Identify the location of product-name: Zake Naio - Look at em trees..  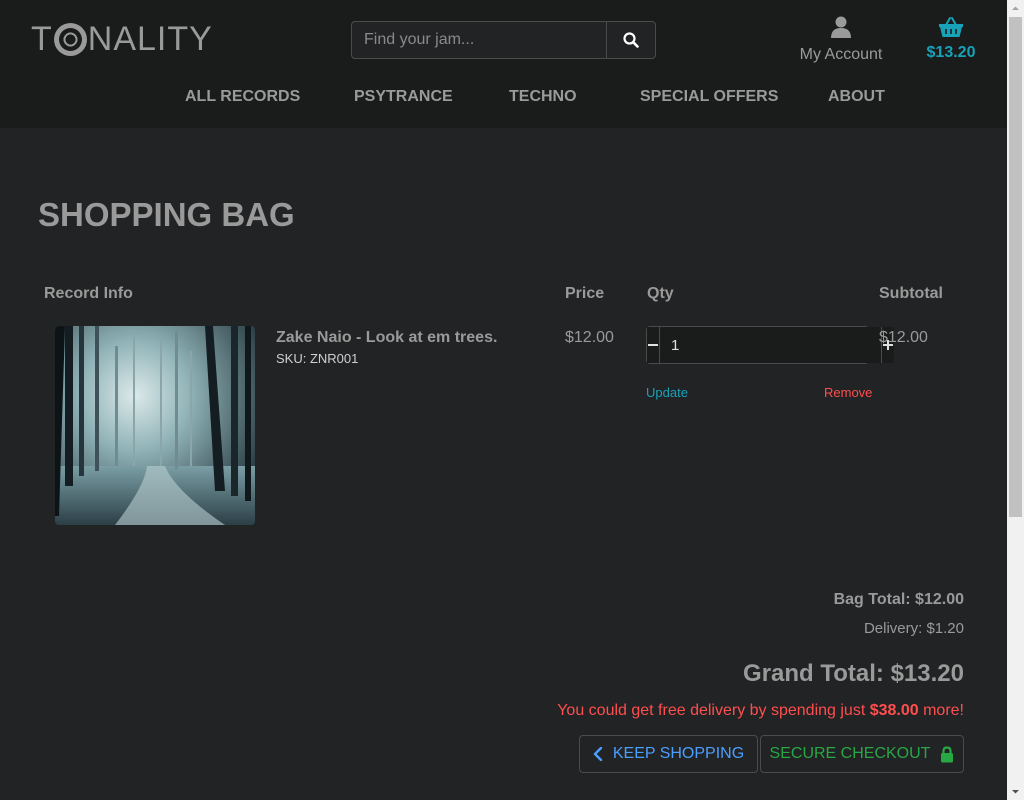
(386, 338).